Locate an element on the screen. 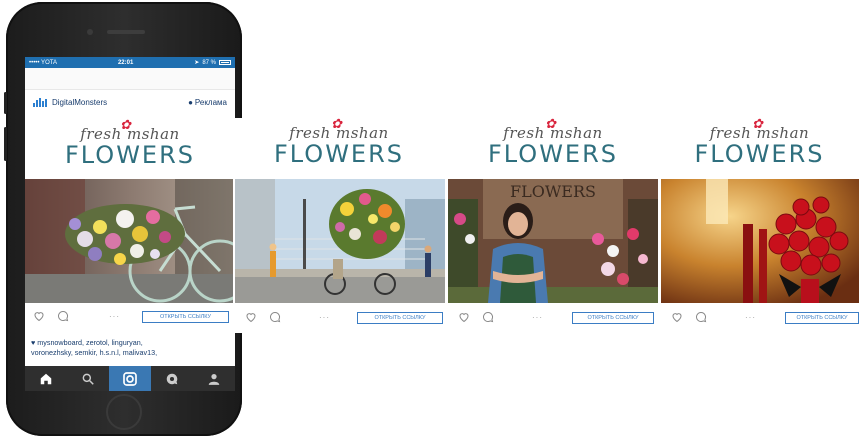 The width and height of the screenshot is (859, 441). account-logo-icon is located at coordinates (40, 102).